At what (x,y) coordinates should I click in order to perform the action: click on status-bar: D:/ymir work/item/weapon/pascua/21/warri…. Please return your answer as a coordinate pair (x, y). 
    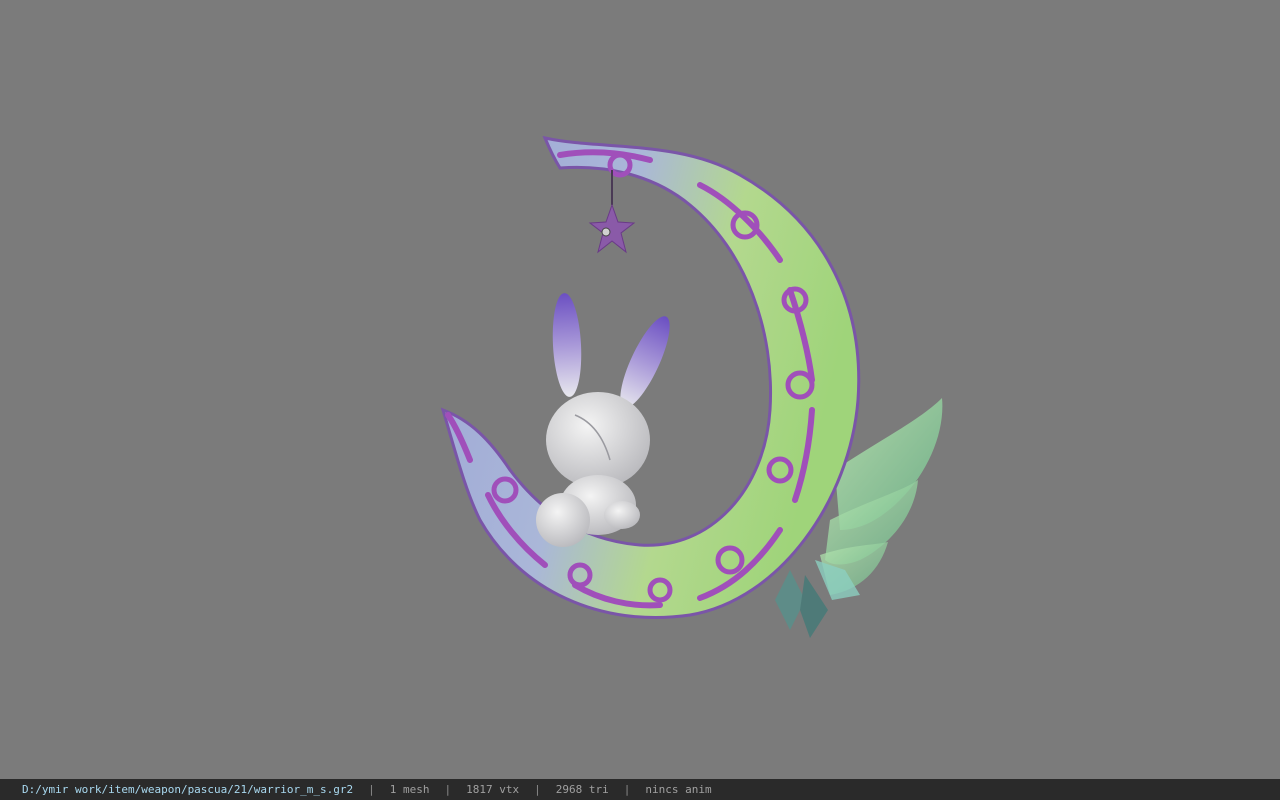
    Looking at the image, I should click on (640, 789).